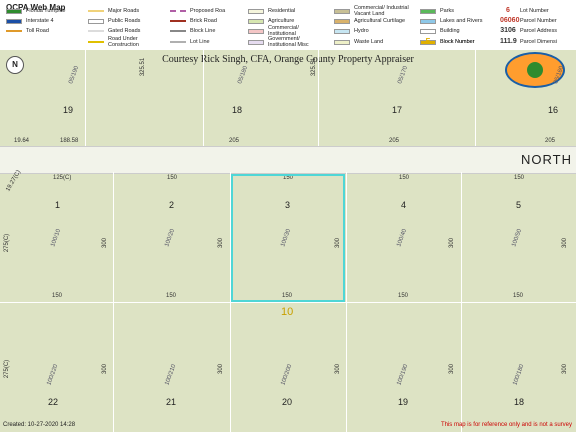  Describe the element at coordinates (402, 238) in the screenshot. I see `parcel-id: 100/40` at that location.